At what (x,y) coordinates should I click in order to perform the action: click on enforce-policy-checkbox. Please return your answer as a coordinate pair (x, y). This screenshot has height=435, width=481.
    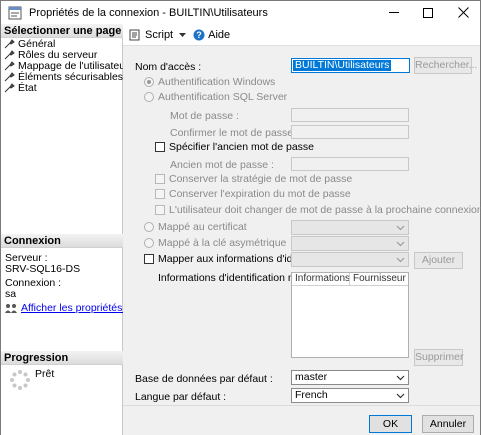
    Looking at the image, I should click on (160, 179).